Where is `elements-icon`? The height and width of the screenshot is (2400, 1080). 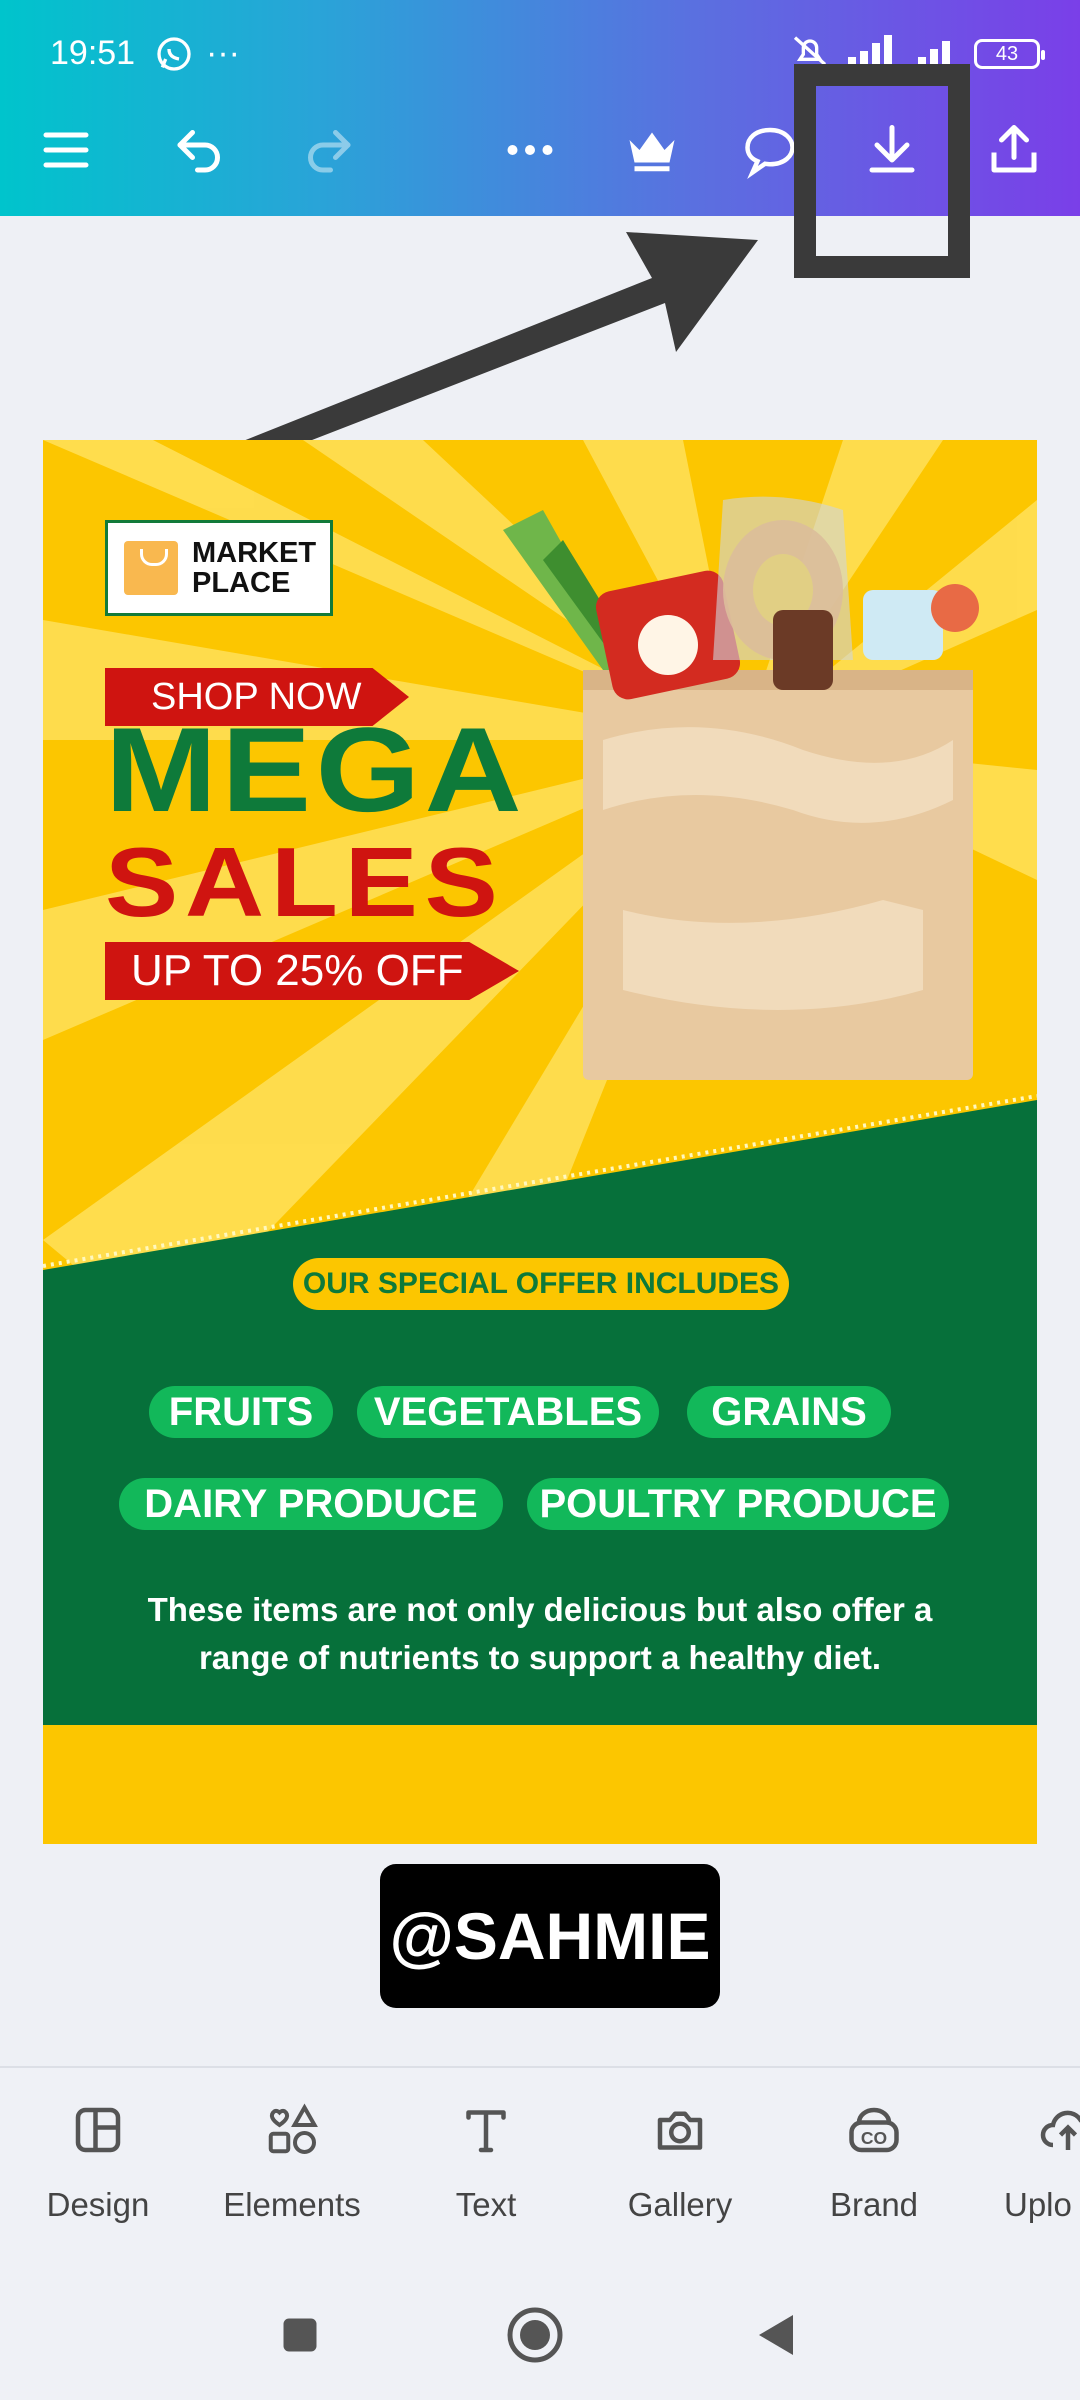 elements-icon is located at coordinates (293, 2128).